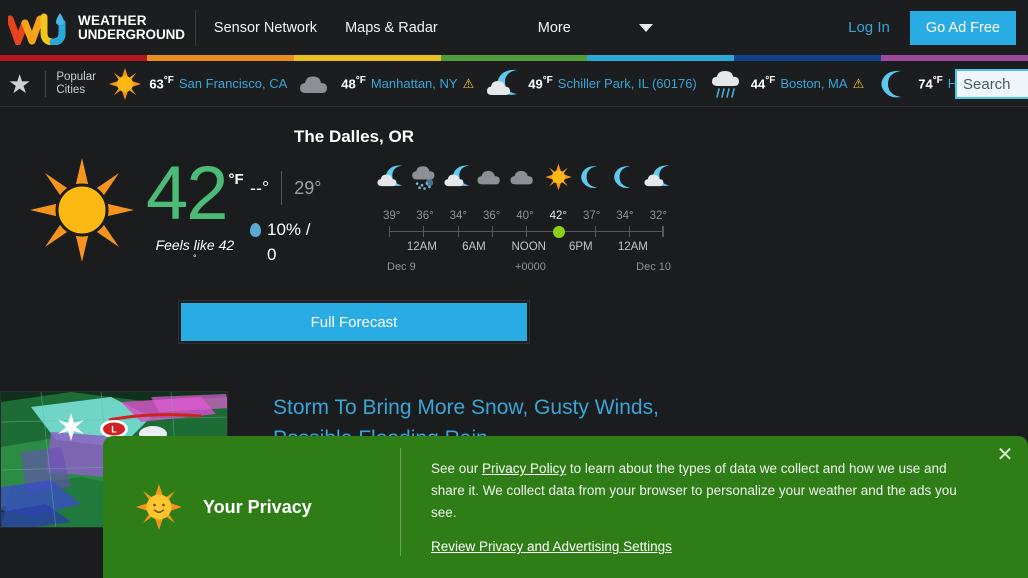  Describe the element at coordinates (528, 247) in the screenshot. I see `hourly-time-label: NOON` at that location.